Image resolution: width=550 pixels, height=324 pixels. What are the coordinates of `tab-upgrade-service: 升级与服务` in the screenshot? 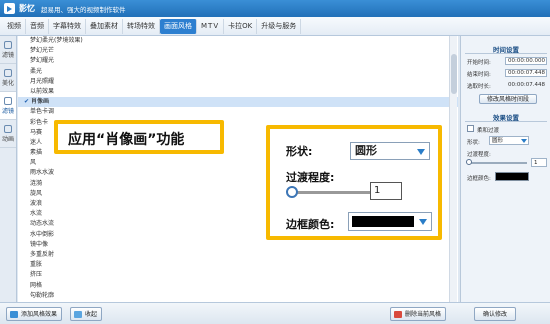 It's located at (279, 26).